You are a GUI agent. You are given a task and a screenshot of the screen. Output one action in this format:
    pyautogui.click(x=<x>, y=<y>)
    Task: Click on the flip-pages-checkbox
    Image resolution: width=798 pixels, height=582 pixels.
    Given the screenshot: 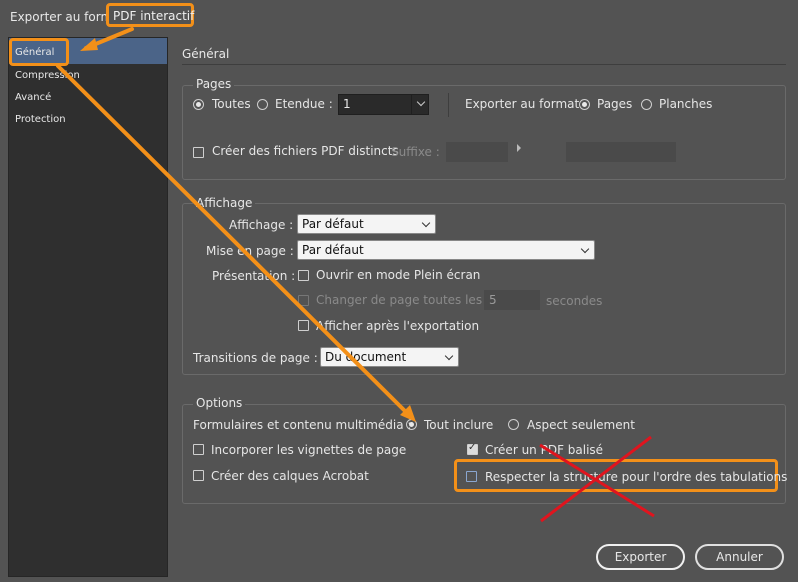 What is the action you would take?
    pyautogui.click(x=303, y=300)
    